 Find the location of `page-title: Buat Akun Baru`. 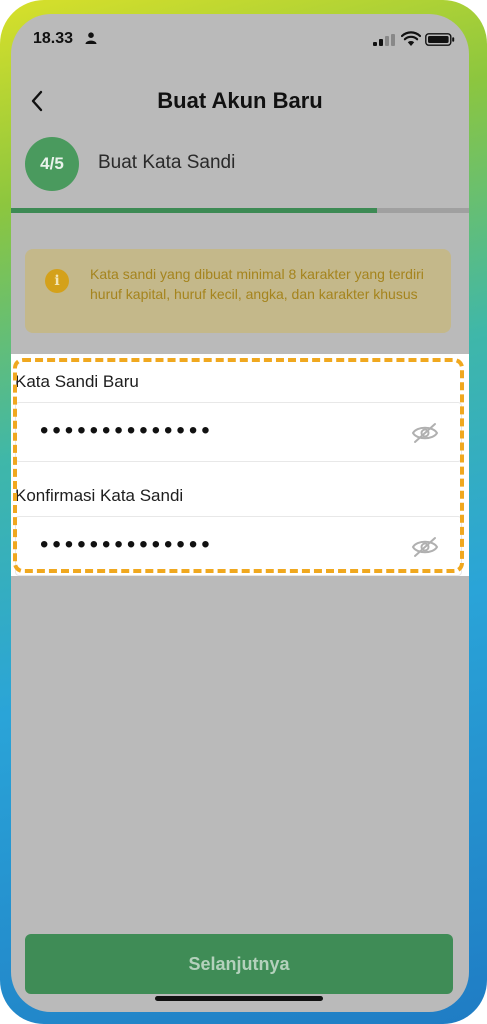

page-title: Buat Akun Baru is located at coordinates (240, 100).